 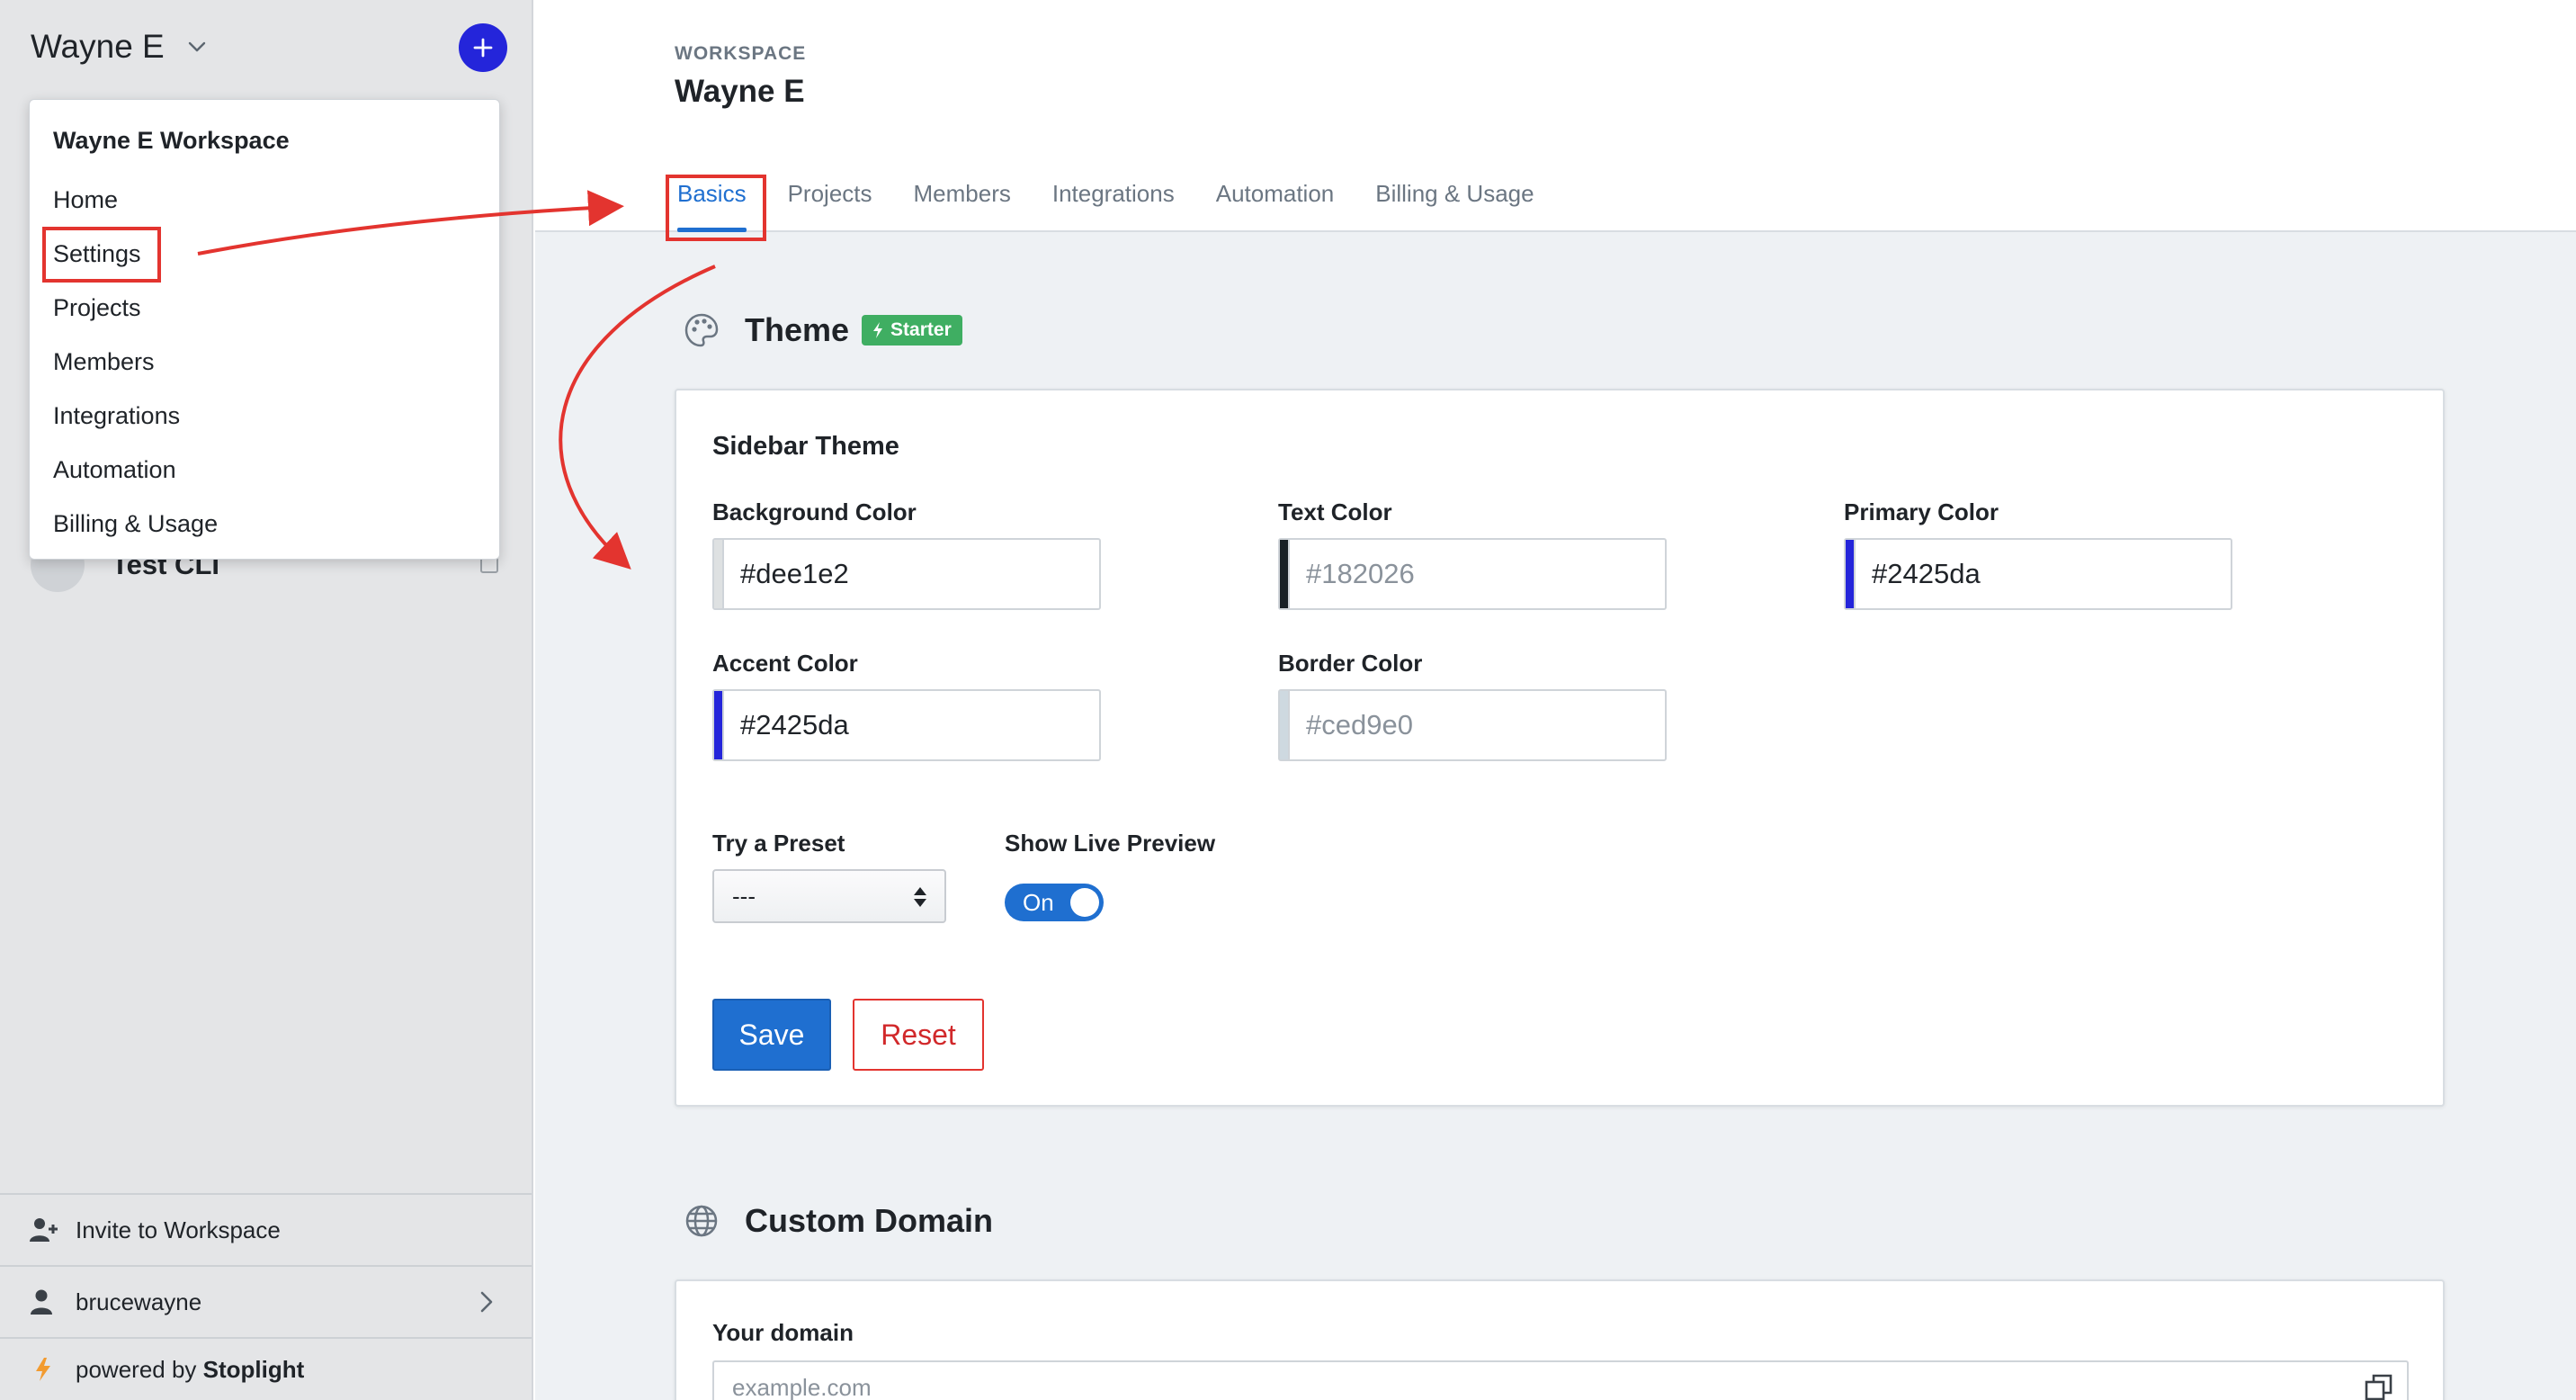 I want to click on starter-badge: Starter, so click(x=912, y=330).